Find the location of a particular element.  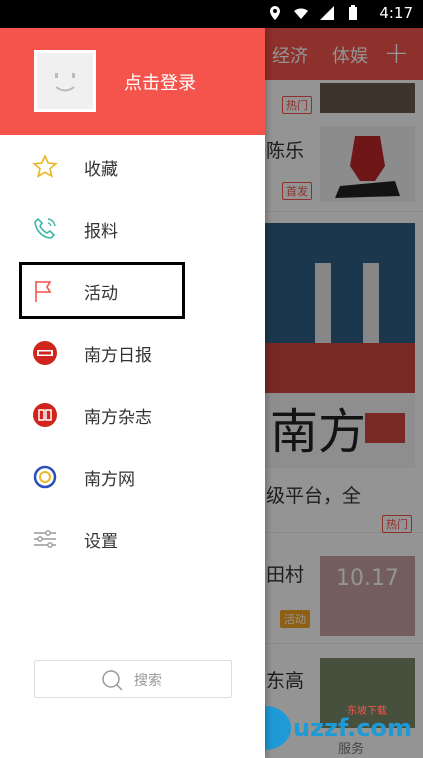

star-icon is located at coordinates (45, 166).